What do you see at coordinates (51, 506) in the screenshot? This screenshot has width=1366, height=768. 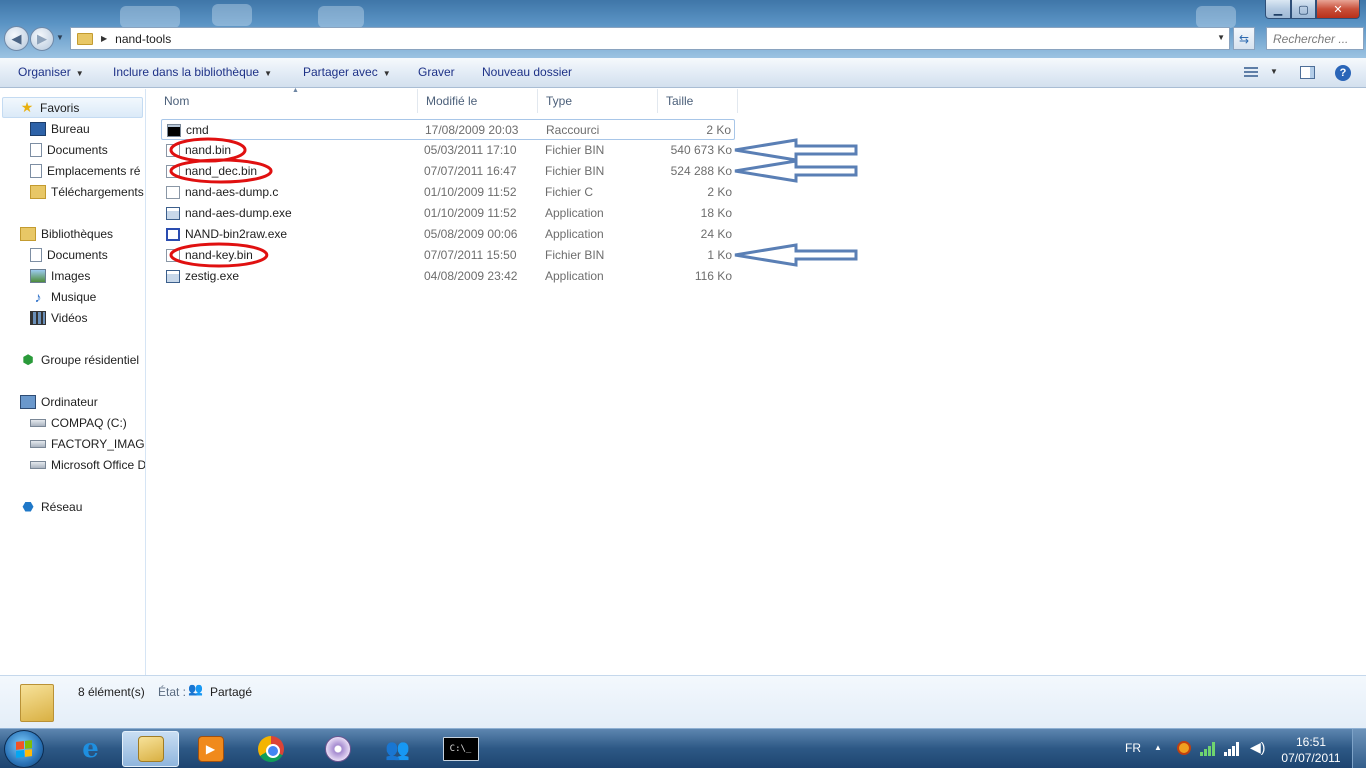 I see `sidebar-network: ⬣ Réseau` at bounding box center [51, 506].